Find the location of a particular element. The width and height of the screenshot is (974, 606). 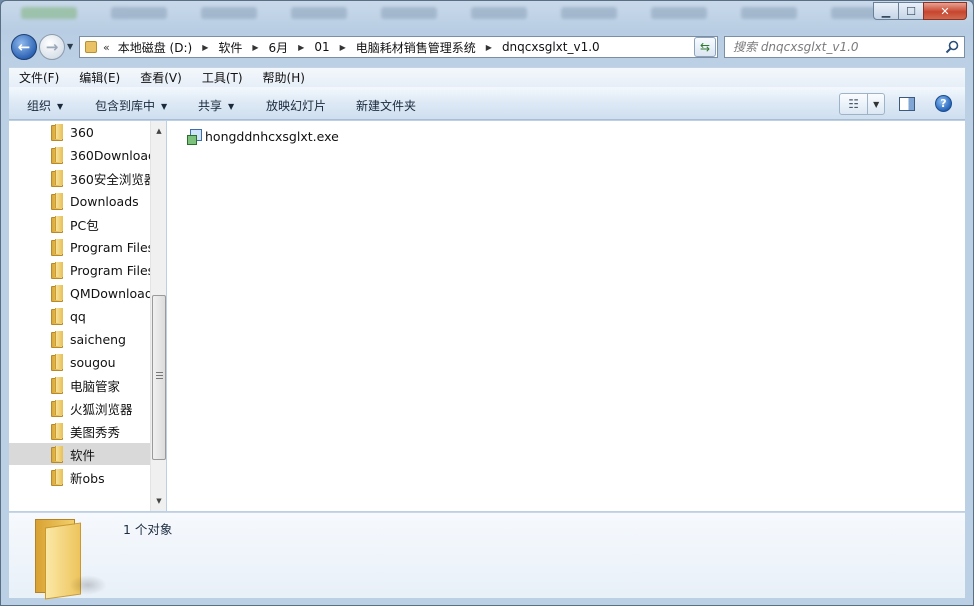

include-in-library-button: 包含到库中 ▼ is located at coordinates (131, 105).